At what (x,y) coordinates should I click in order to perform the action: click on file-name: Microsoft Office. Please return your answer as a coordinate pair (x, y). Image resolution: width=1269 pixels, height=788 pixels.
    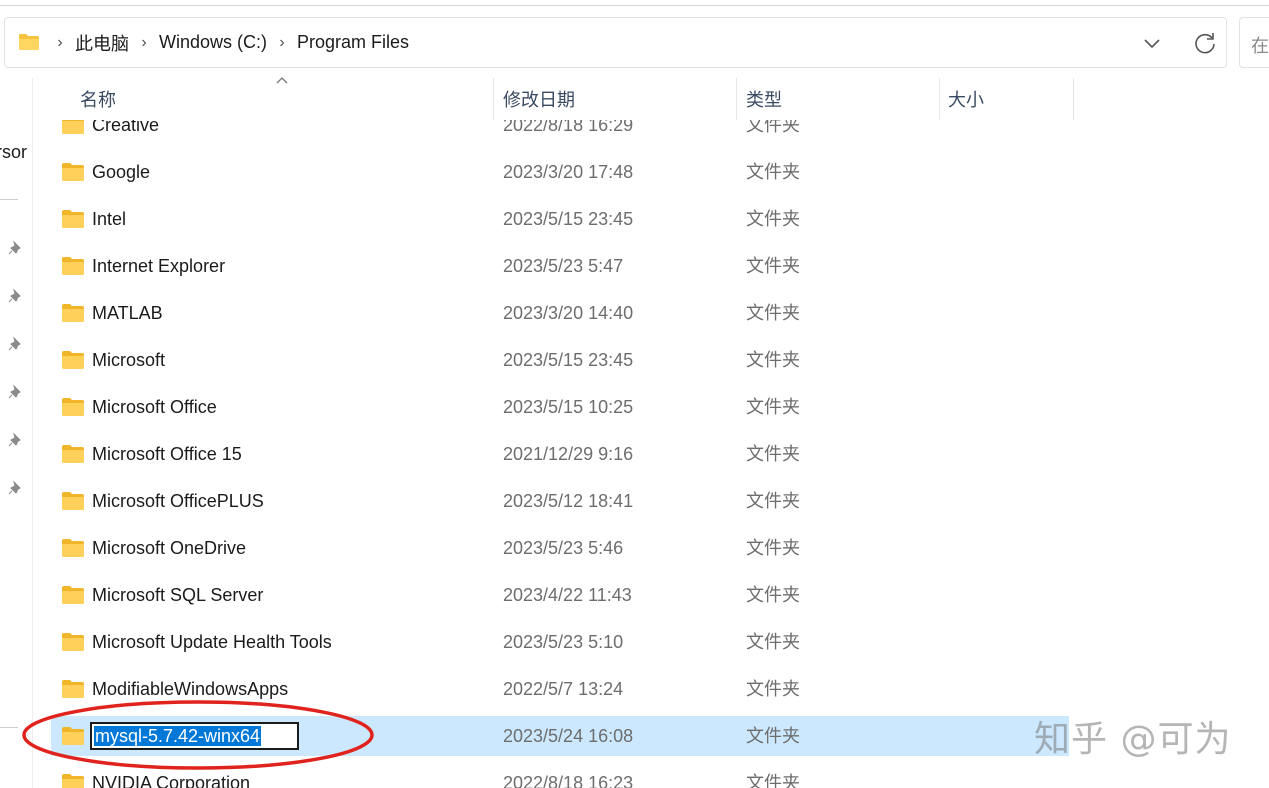
    Looking at the image, I should click on (154, 407).